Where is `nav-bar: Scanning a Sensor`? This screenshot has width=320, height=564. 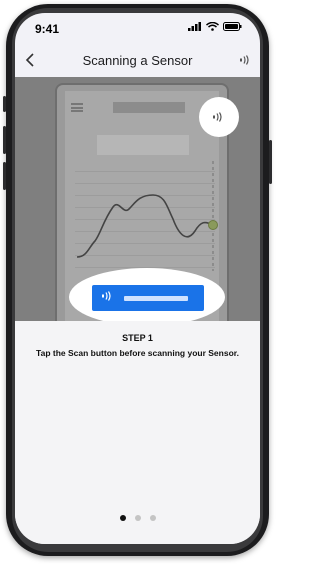
nav-bar: Scanning a Sensor is located at coordinates (137, 63).